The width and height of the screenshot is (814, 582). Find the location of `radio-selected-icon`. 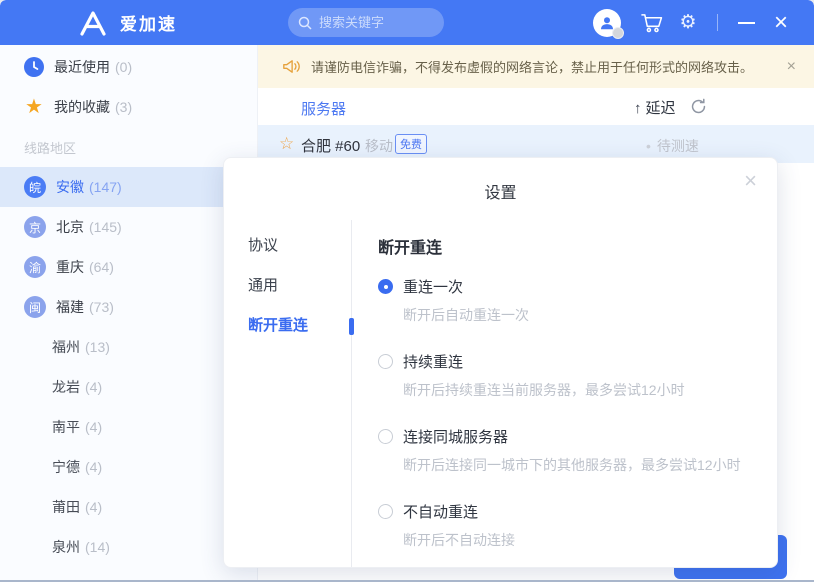

radio-selected-icon is located at coordinates (385, 286).